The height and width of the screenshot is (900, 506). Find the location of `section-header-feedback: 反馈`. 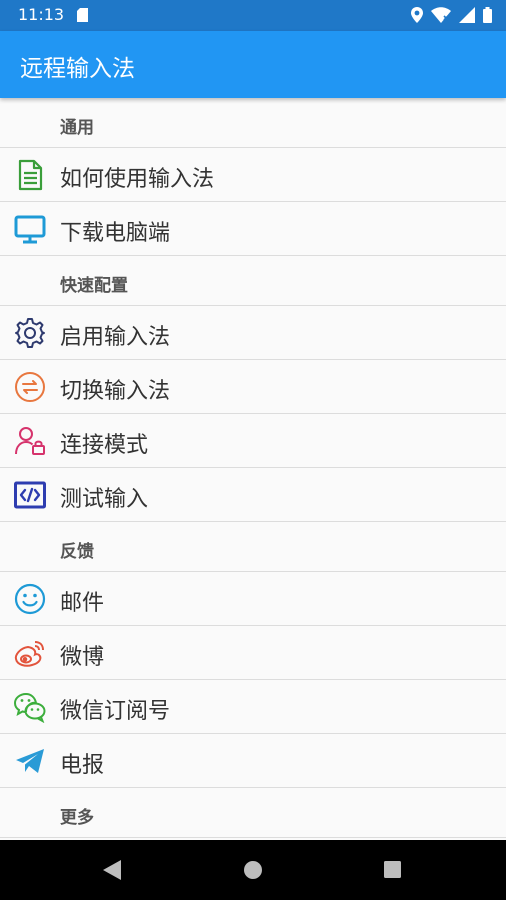

section-header-feedback: 反馈 is located at coordinates (253, 547).